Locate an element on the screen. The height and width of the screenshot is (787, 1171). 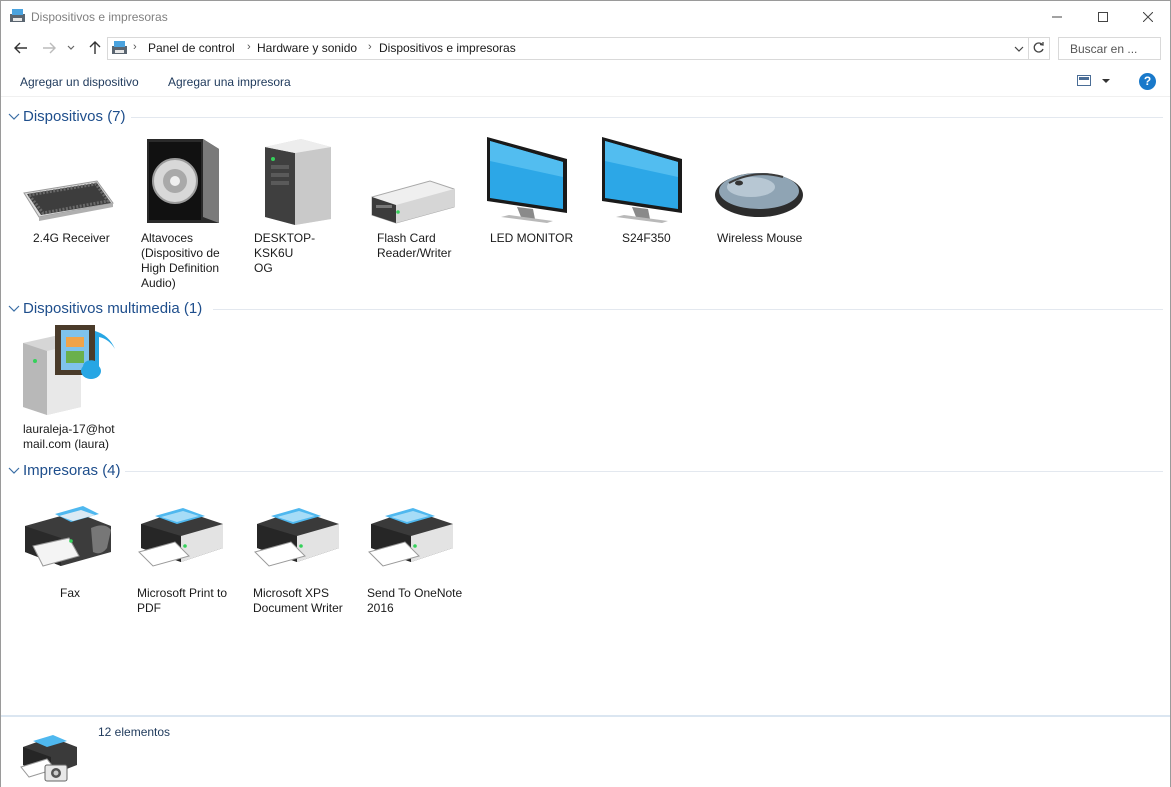
maximize-icon is located at coordinates (1103, 16).